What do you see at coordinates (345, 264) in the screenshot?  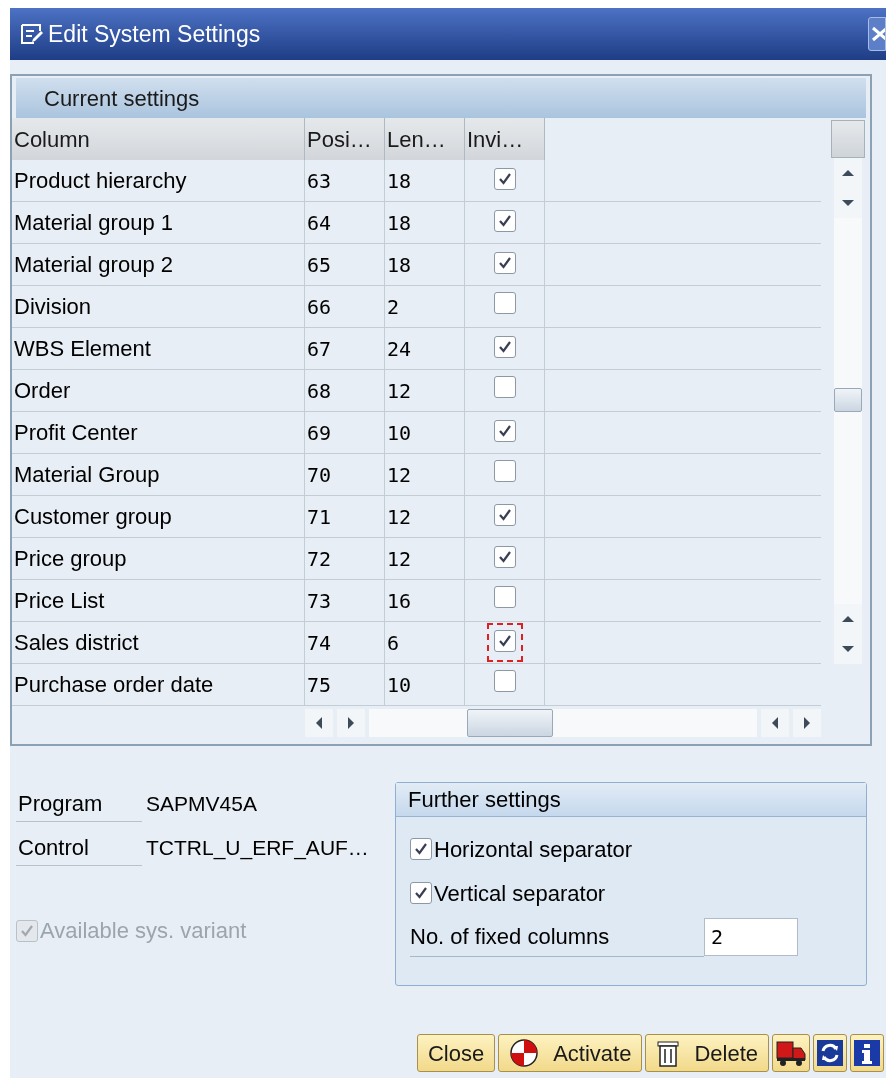 I see `table-cell: 65` at bounding box center [345, 264].